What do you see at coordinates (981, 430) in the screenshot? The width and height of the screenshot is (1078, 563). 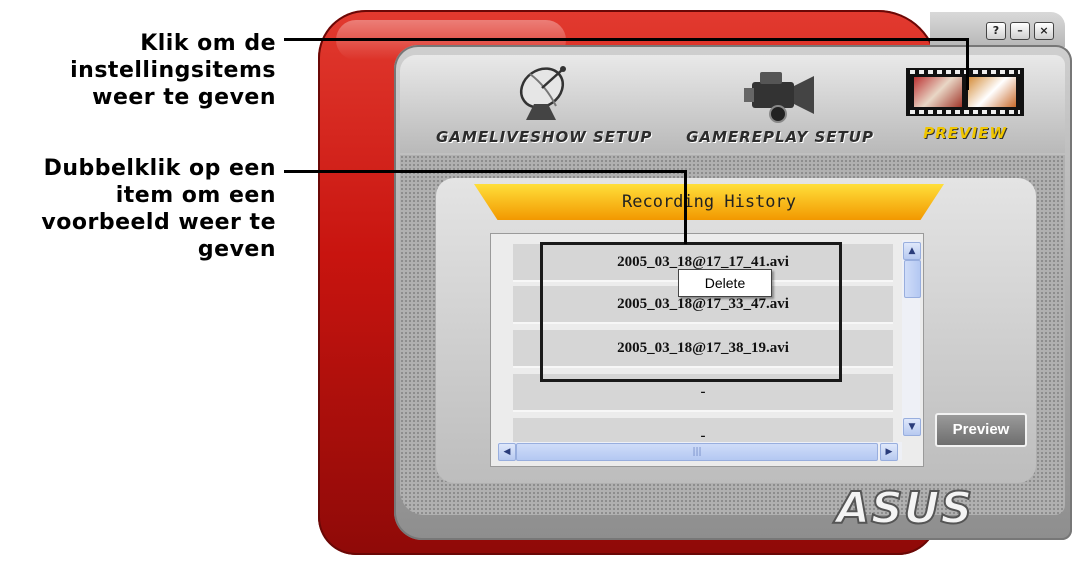 I see `preview-button: Preview` at bounding box center [981, 430].